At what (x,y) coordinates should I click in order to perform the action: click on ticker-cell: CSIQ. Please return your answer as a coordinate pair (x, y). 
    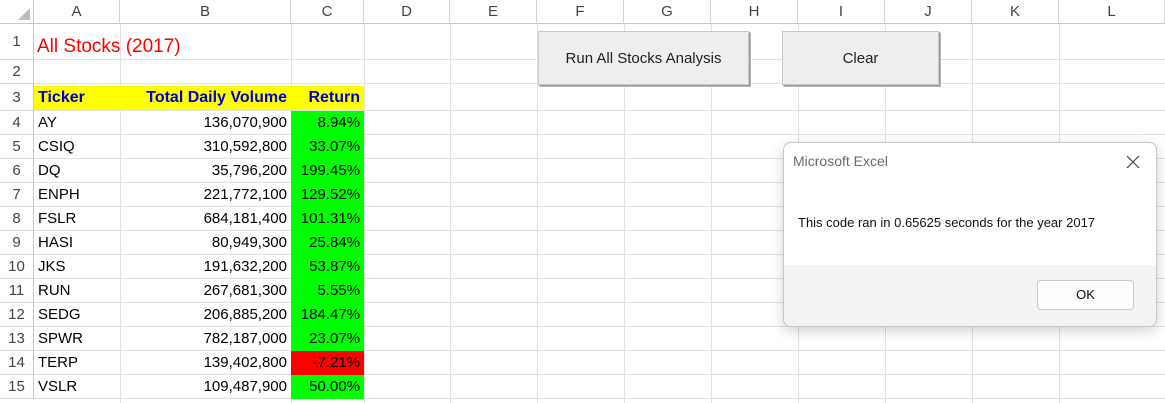
    Looking at the image, I should click on (77, 147).